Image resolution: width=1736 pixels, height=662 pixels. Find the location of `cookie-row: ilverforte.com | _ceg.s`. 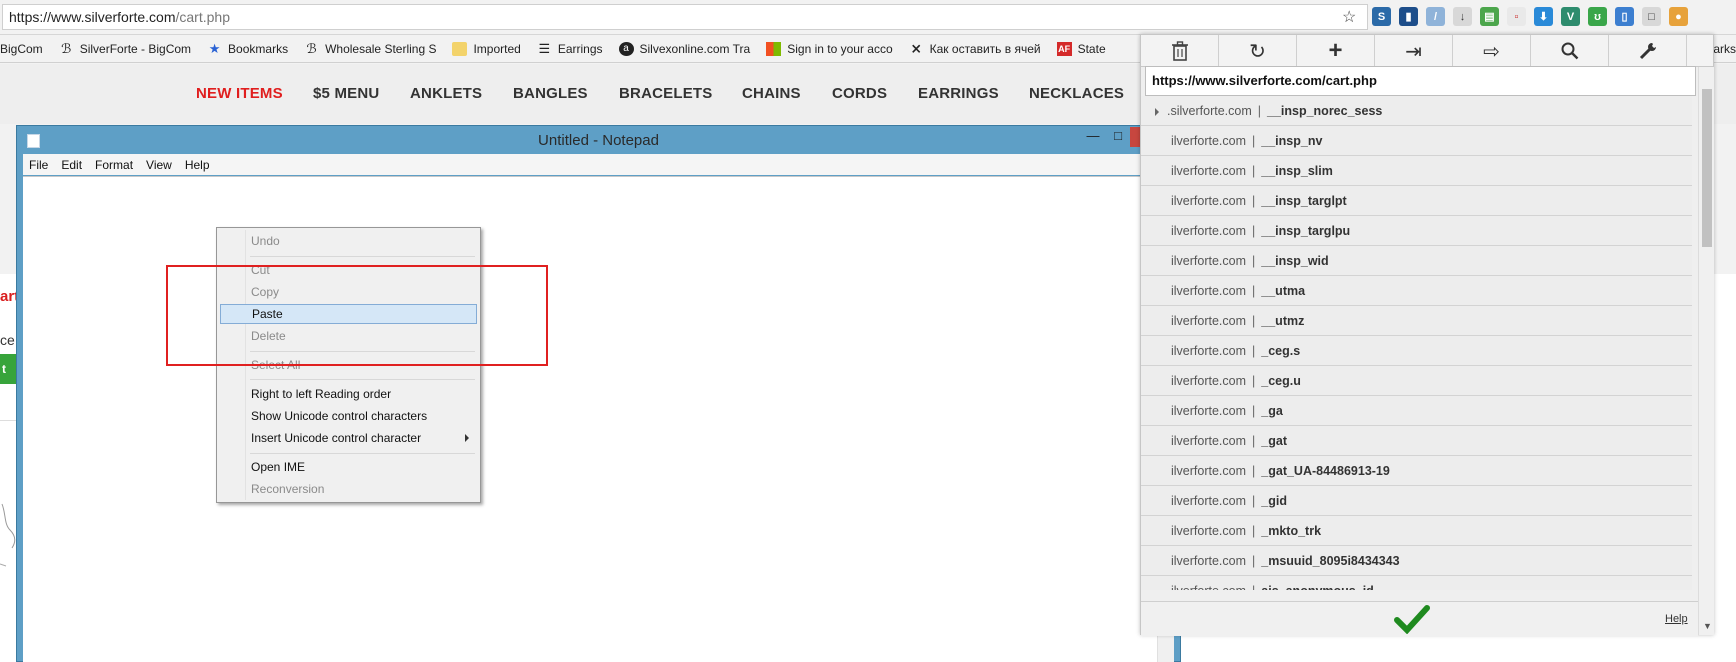

cookie-row: ilverforte.com | _ceg.s is located at coordinates (1416, 351).